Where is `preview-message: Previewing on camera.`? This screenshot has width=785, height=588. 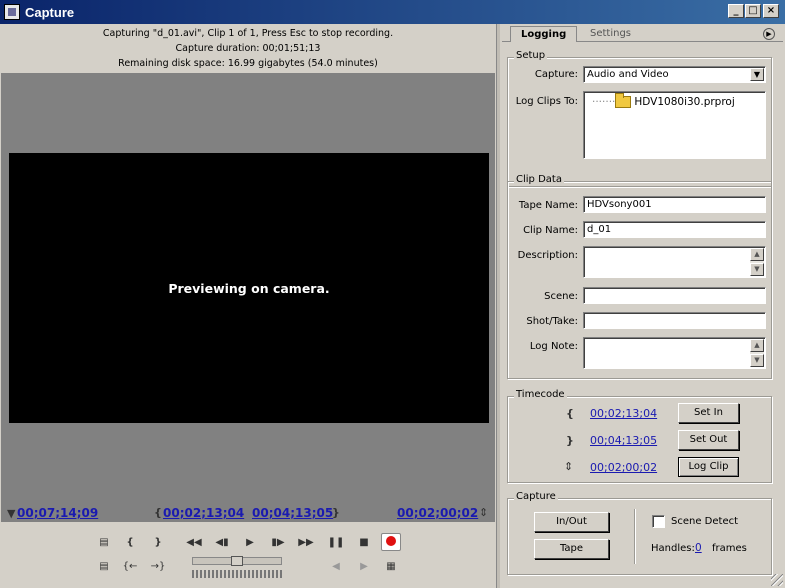 preview-message: Previewing on camera. is located at coordinates (249, 288).